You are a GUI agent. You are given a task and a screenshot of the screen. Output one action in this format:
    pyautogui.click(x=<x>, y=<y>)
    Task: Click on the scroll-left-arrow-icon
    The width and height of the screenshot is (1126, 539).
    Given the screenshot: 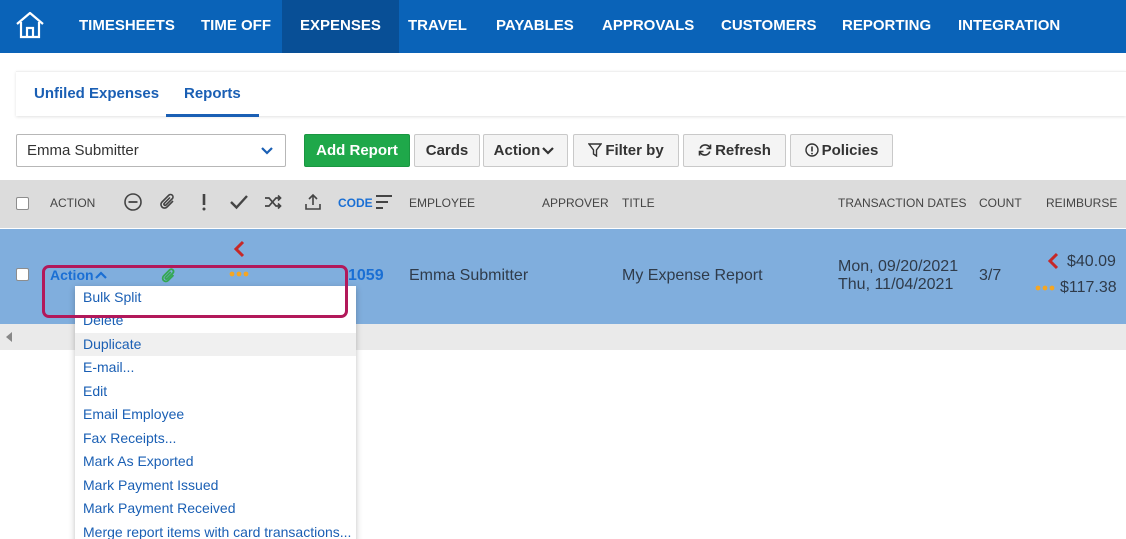 What is the action you would take?
    pyautogui.click(x=9, y=337)
    